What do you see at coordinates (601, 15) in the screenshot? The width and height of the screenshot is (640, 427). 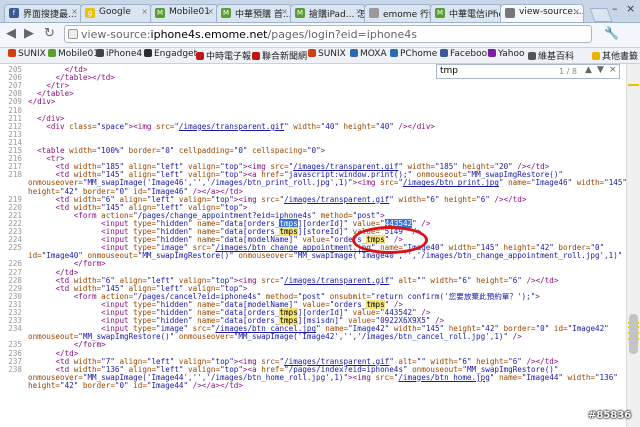 I see `new-tab-button` at bounding box center [601, 15].